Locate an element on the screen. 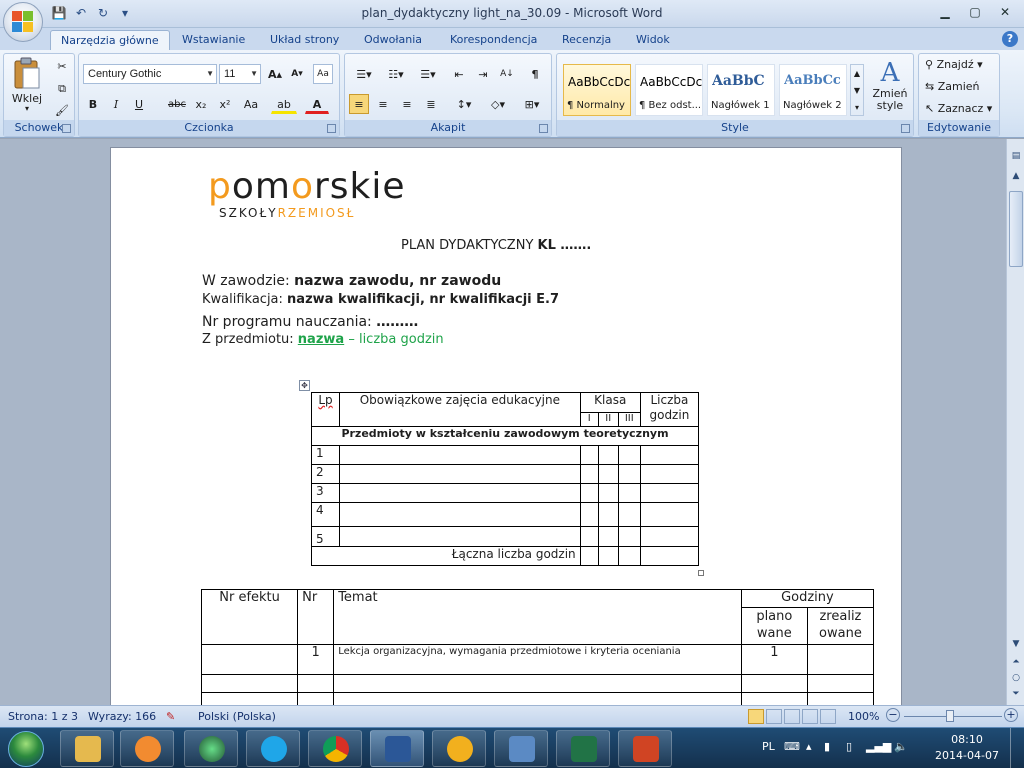 Image resolution: width=1024 pixels, height=768 pixels. word-count: Wyrazy: 166 is located at coordinates (122, 716).